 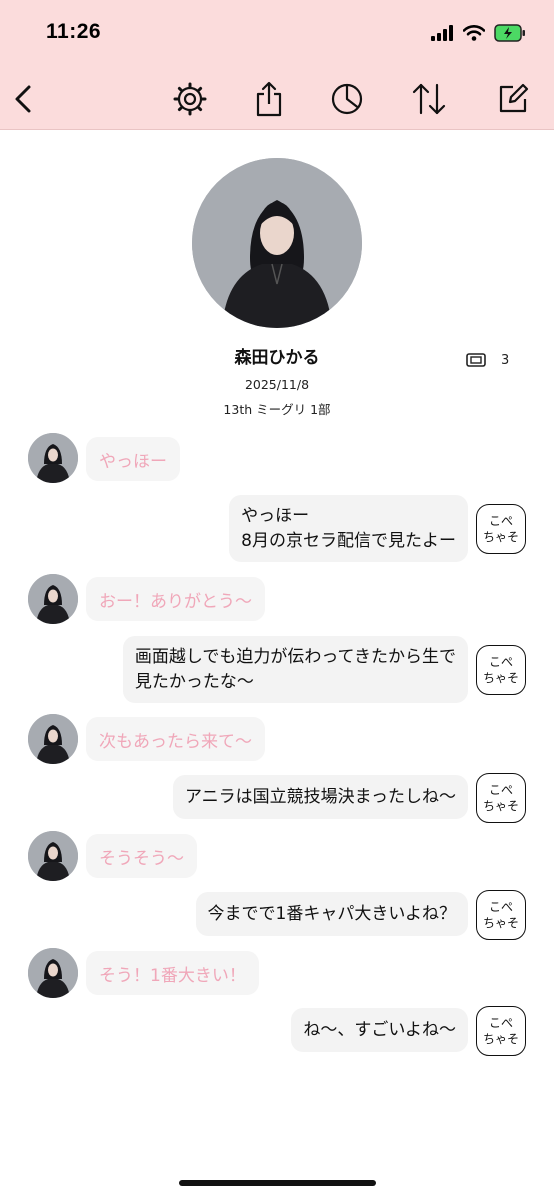 I want to click on settings-button, so click(x=190, y=99).